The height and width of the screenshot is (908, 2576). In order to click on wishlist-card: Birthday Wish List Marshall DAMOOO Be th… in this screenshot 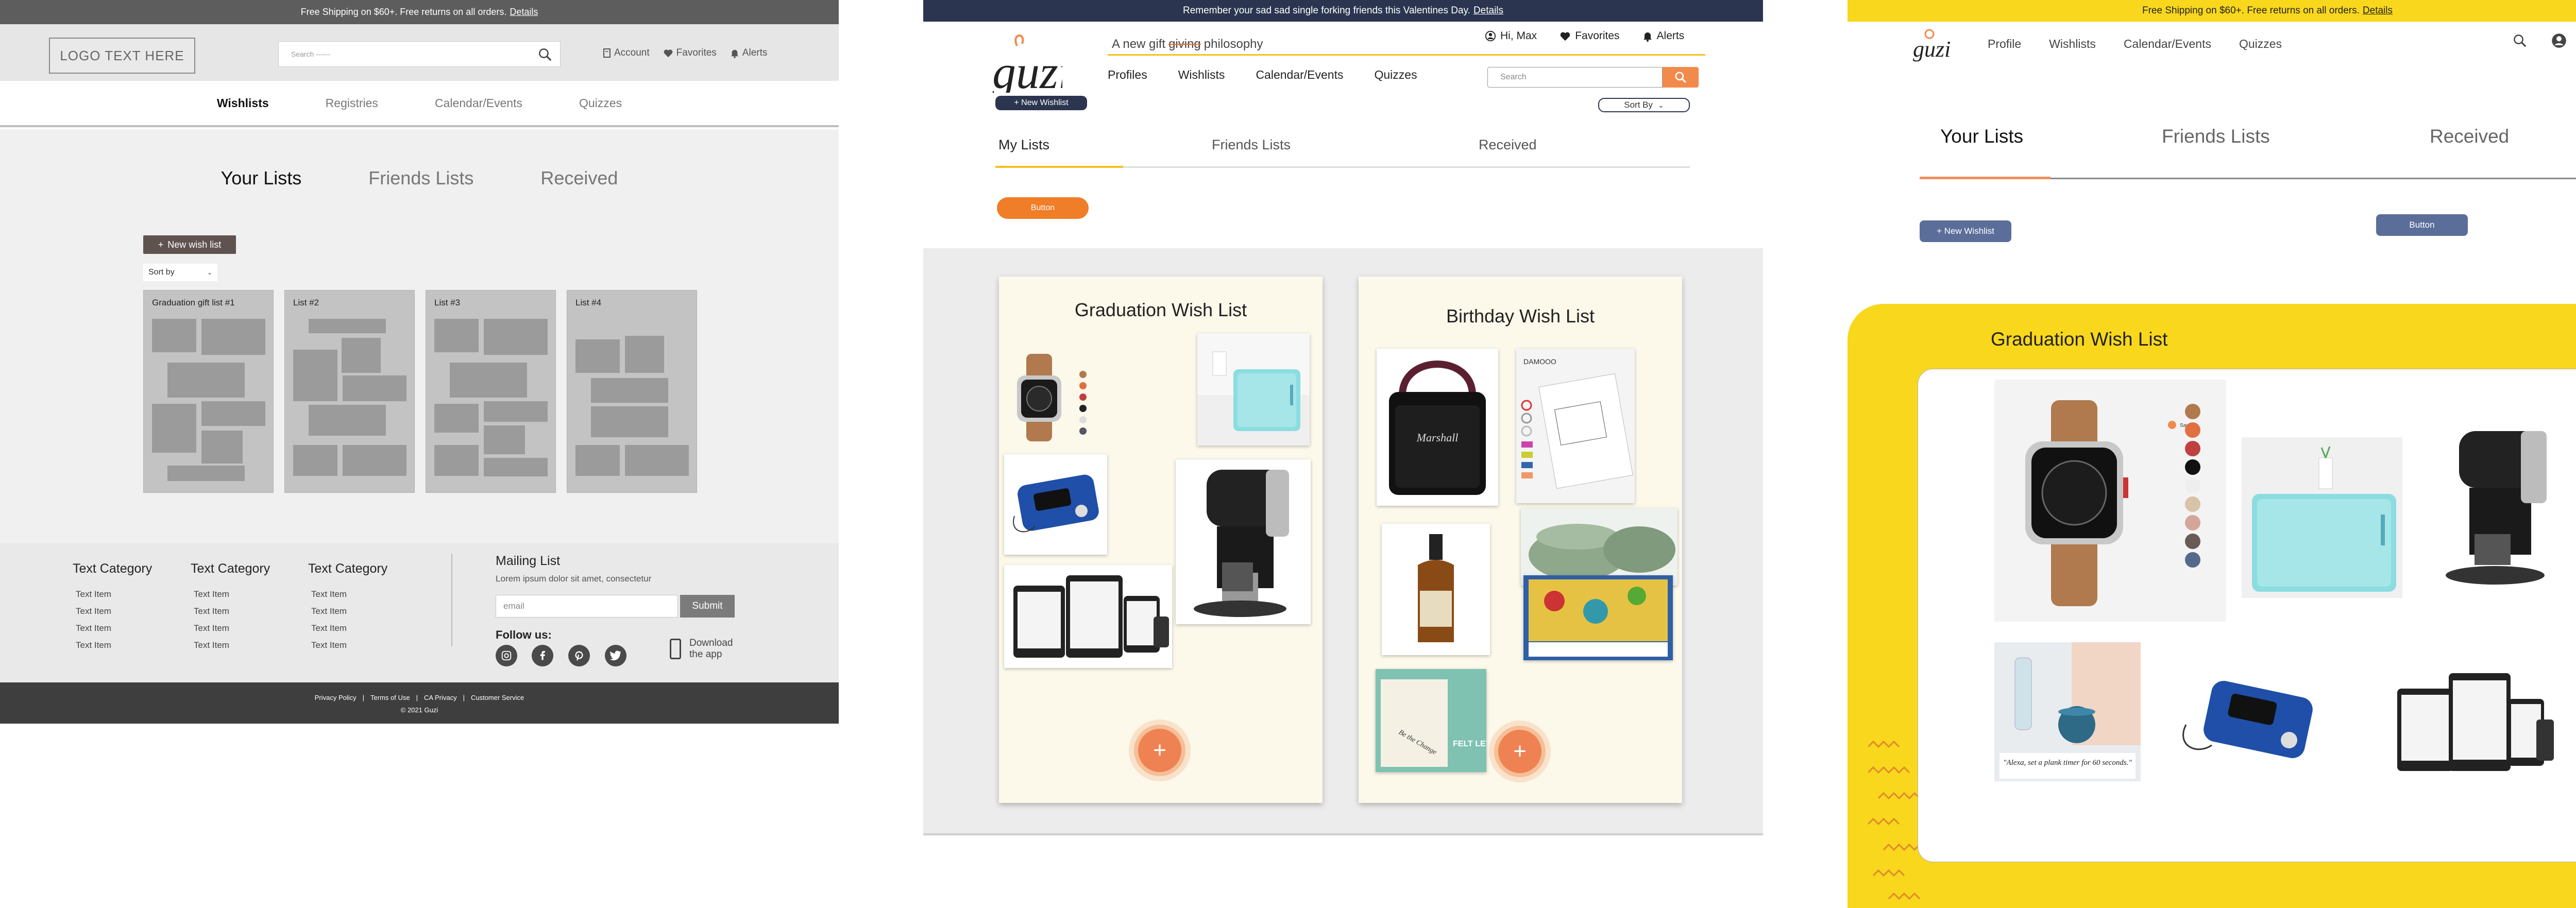, I will do `click(1520, 540)`.